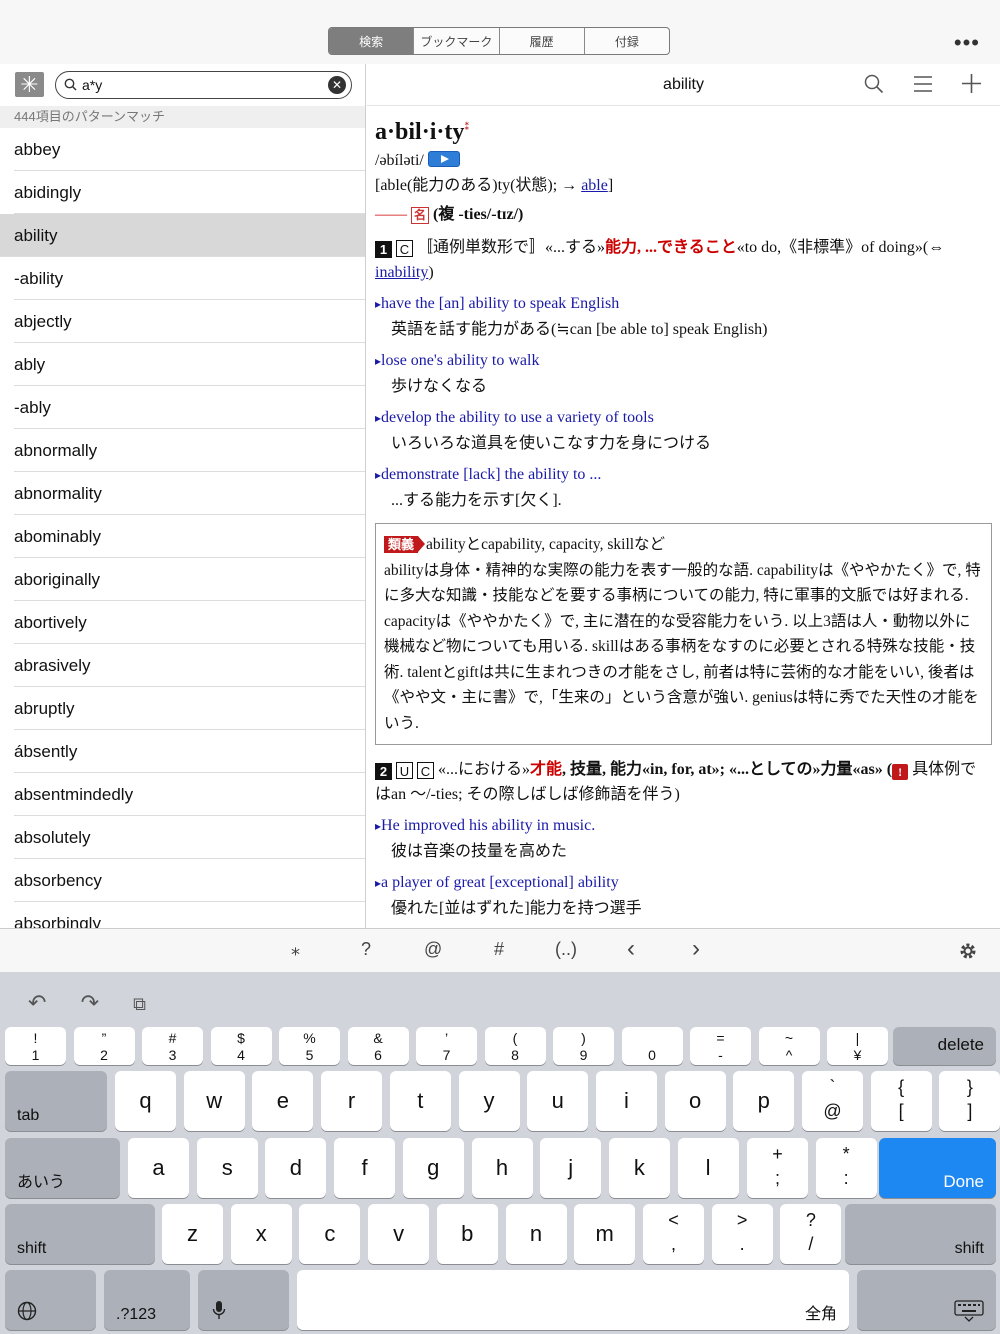 The image size is (1000, 1334). I want to click on list-item: abidingly, so click(189, 192).